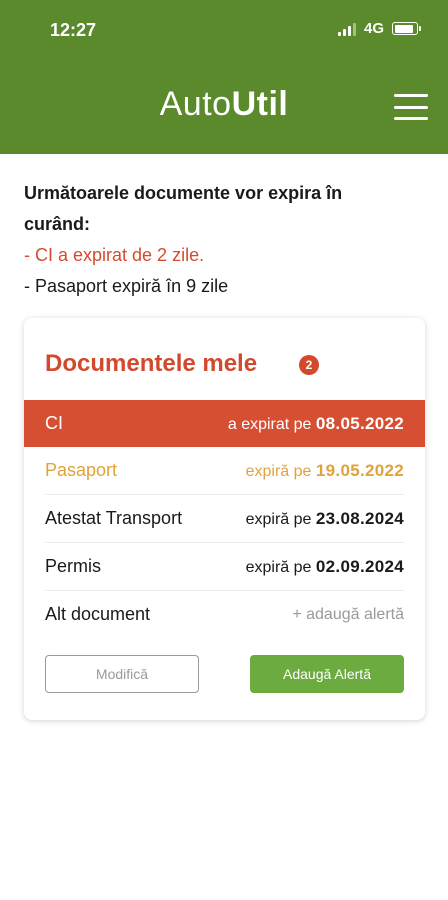 The width and height of the screenshot is (448, 900). What do you see at coordinates (54, 423) in the screenshot?
I see `document-name: CI` at bounding box center [54, 423].